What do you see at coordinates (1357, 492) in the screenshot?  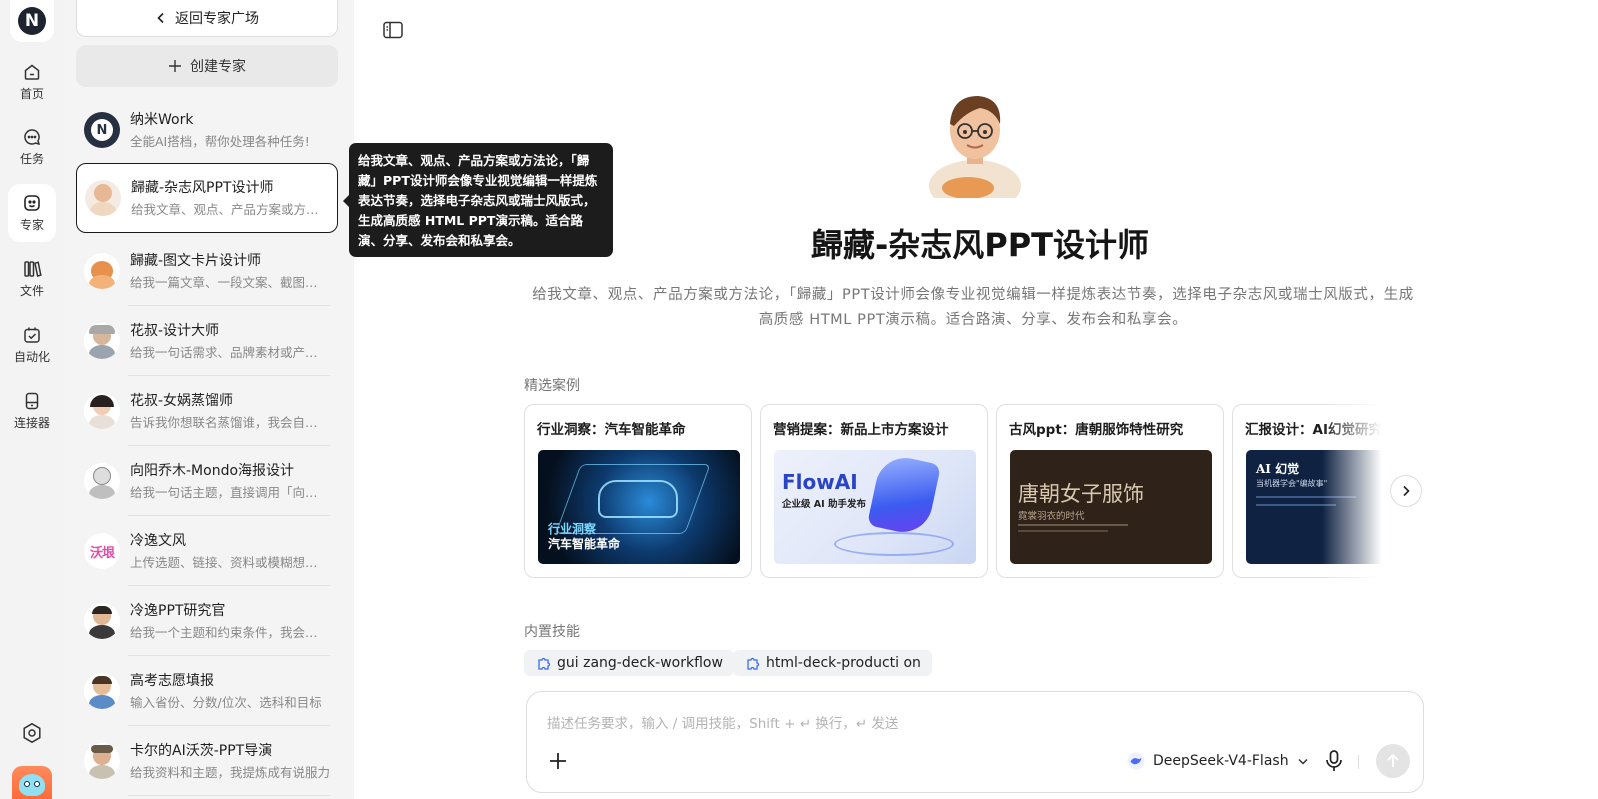 I see `carousel-fade` at bounding box center [1357, 492].